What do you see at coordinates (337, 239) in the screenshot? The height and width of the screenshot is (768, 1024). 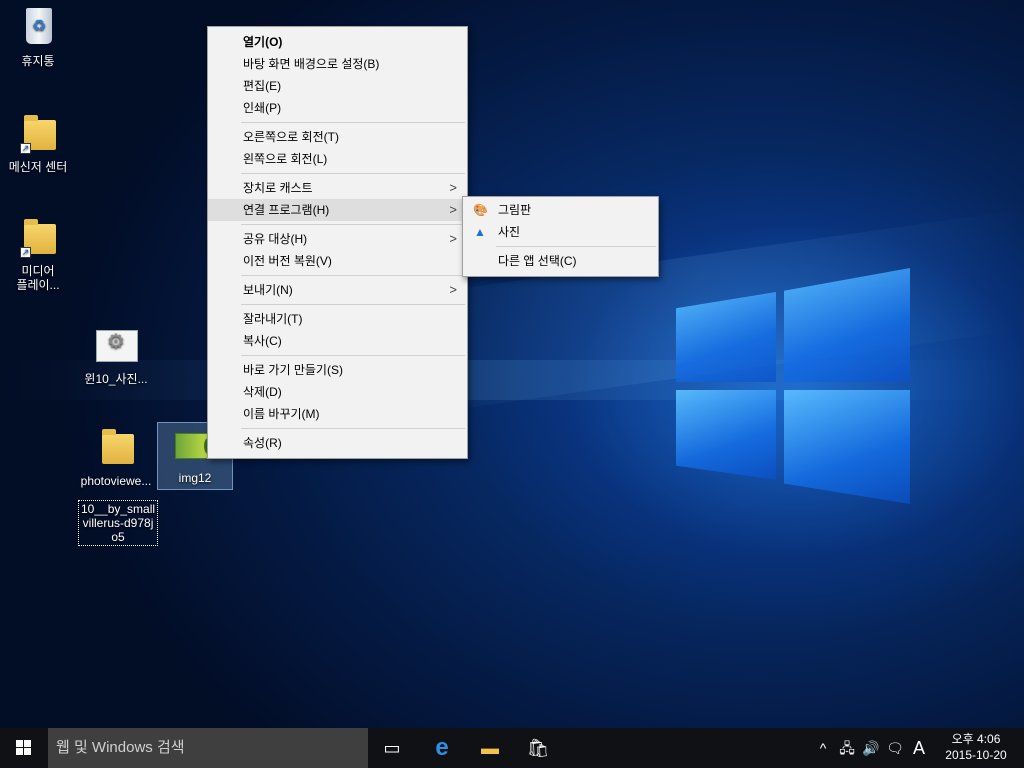 I see `menu-item-share-with: 공유 대상(H) >` at bounding box center [337, 239].